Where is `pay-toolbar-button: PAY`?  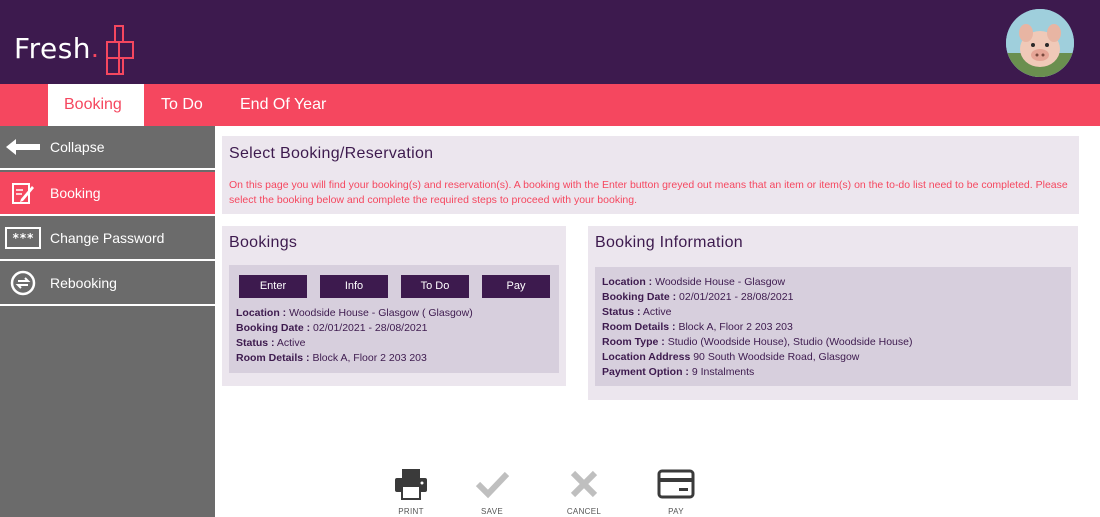
pay-toolbar-button: PAY is located at coordinates (676, 492).